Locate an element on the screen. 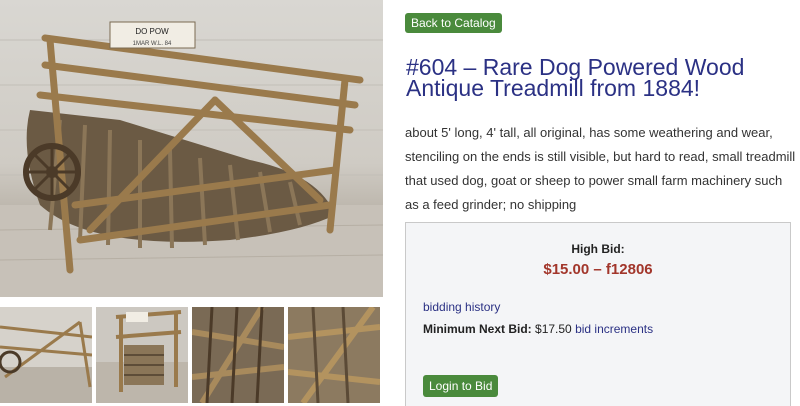 This screenshot has width=800, height=406. svg-text: DO POW is located at coordinates (152, 31).